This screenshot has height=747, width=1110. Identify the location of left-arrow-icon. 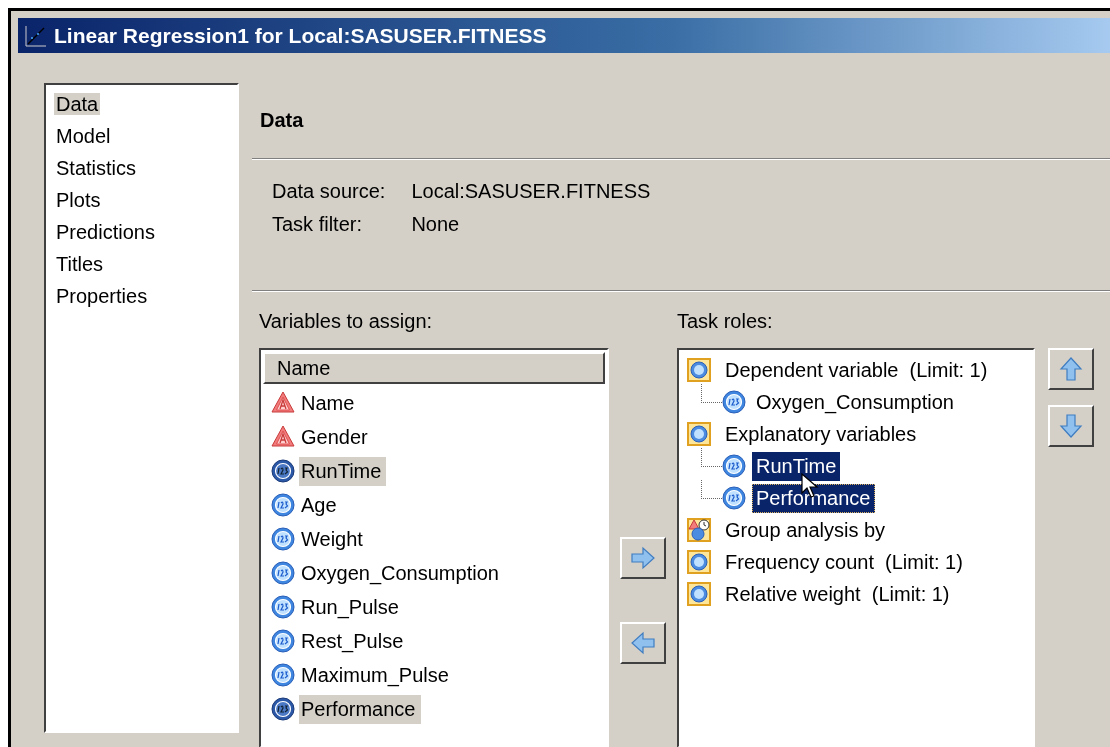
(643, 643).